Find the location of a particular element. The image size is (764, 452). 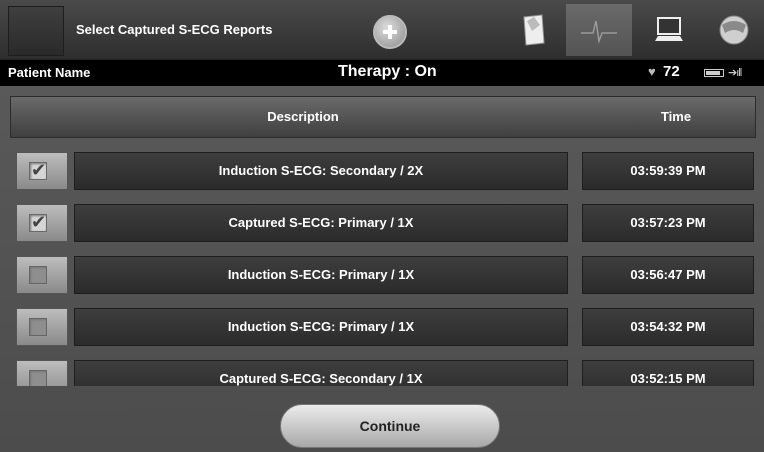

computer-icon is located at coordinates (669, 29).